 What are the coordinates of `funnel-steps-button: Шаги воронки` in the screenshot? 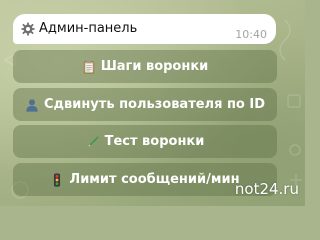 It's located at (145, 66).